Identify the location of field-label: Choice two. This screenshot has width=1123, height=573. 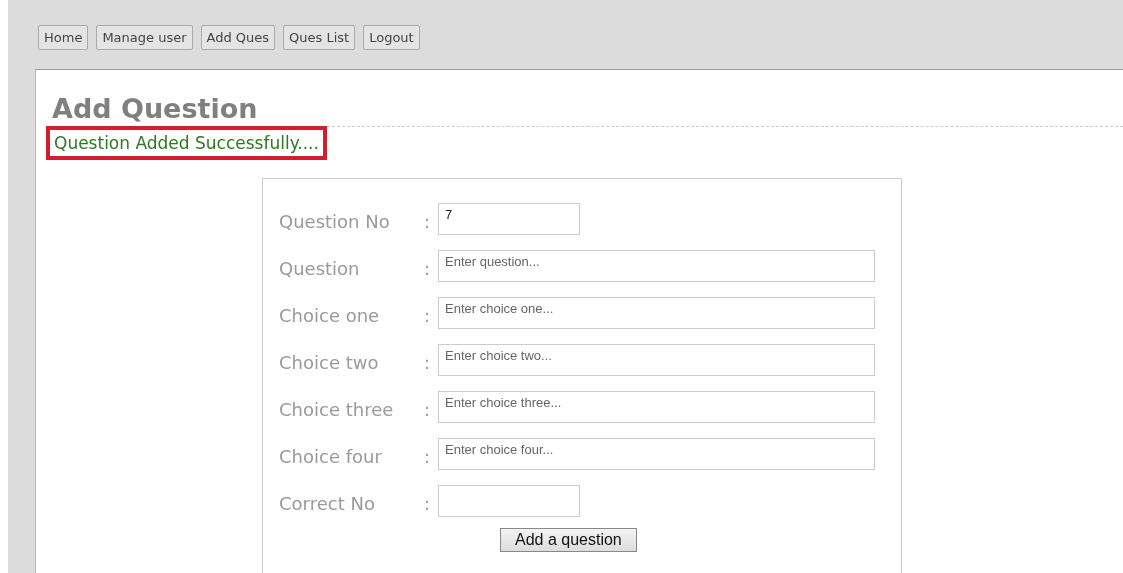
(329, 362).